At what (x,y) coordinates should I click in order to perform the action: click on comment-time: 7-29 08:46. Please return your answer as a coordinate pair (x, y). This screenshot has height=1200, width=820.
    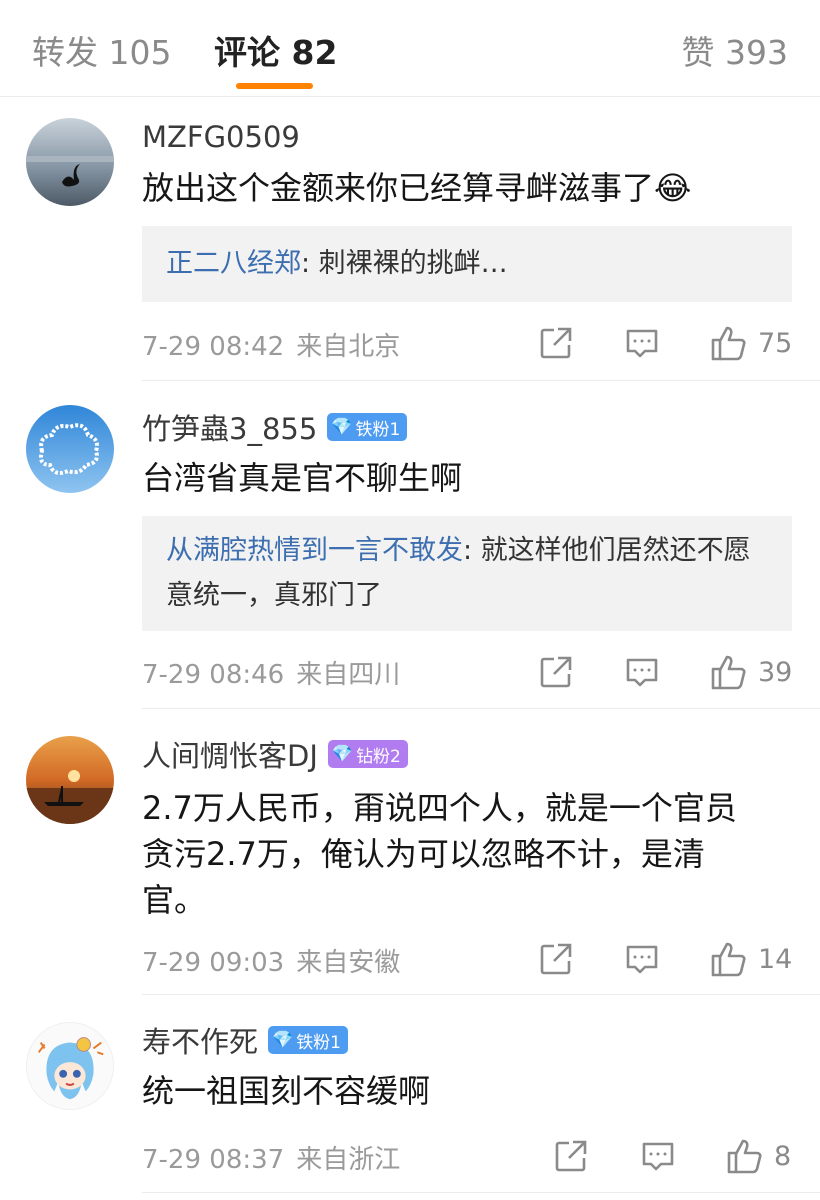
    Looking at the image, I should click on (213, 675).